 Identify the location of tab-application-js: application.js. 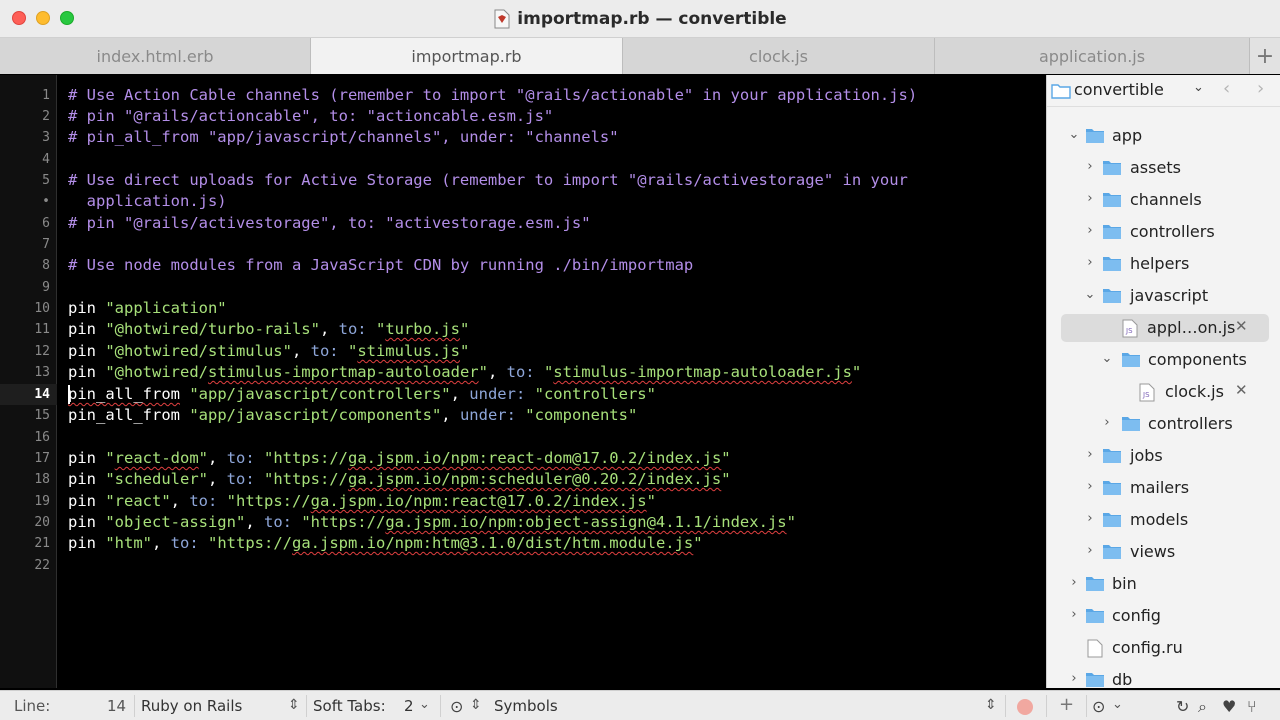
(1092, 56).